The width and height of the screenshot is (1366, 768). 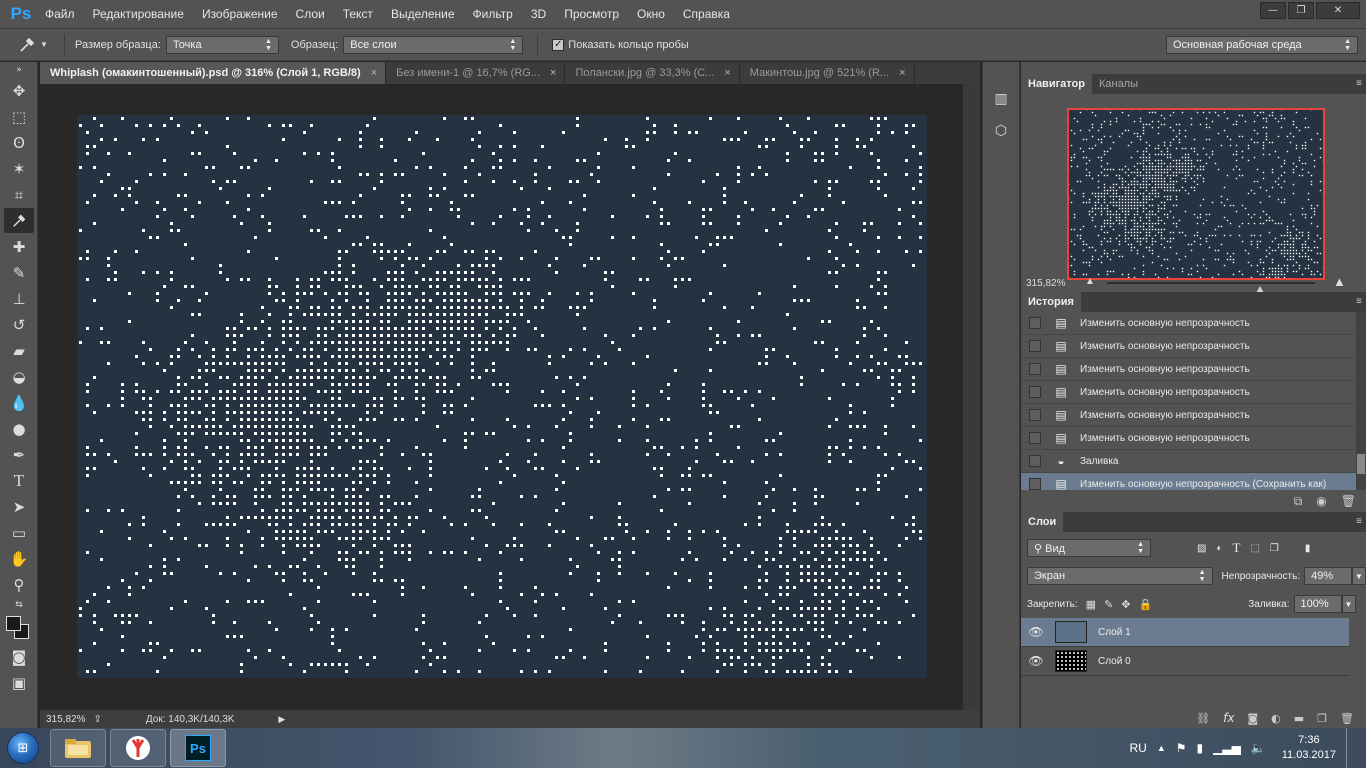 I want to click on action-center-flag-icon: ⚑, so click(x=1181, y=748).